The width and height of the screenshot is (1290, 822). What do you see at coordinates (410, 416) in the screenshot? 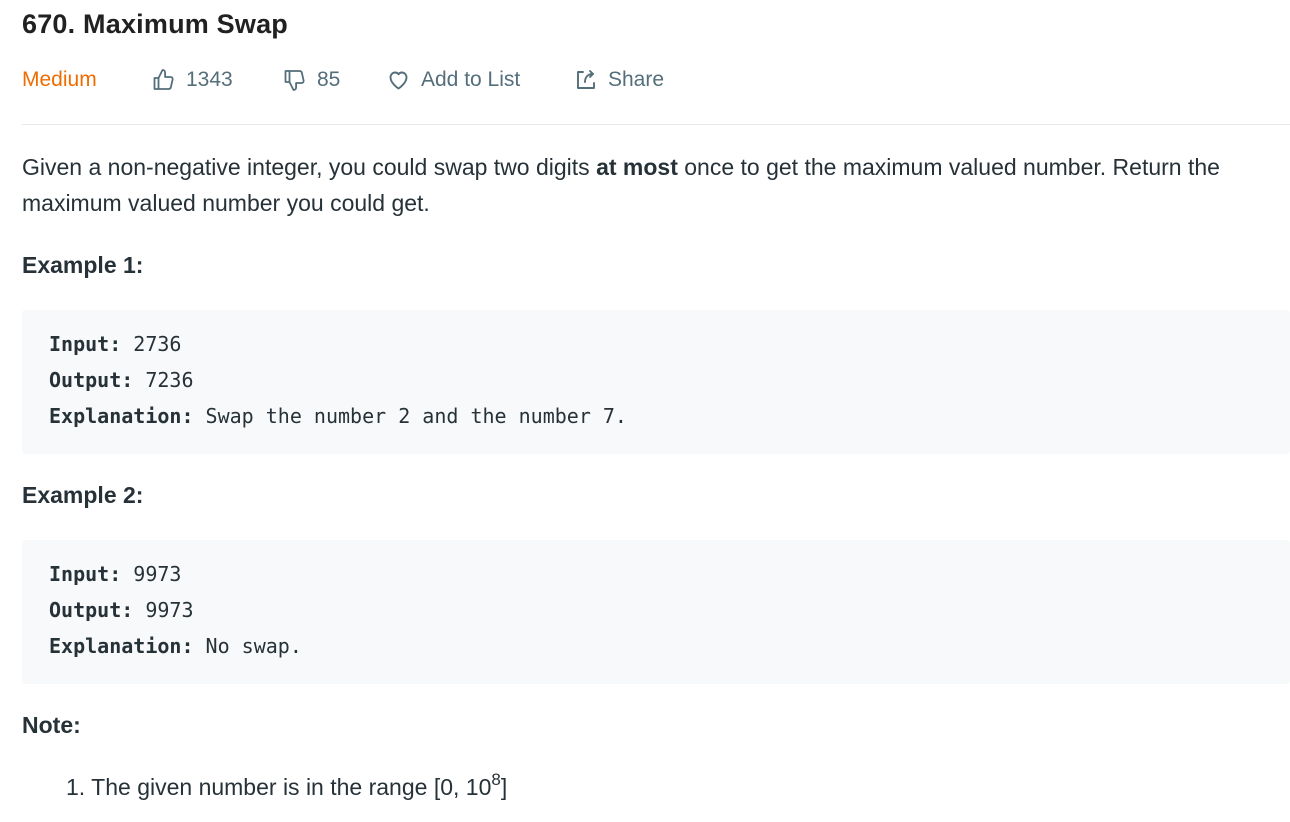
I see `explanation-value: Swap the number 2 and the number 7.` at bounding box center [410, 416].